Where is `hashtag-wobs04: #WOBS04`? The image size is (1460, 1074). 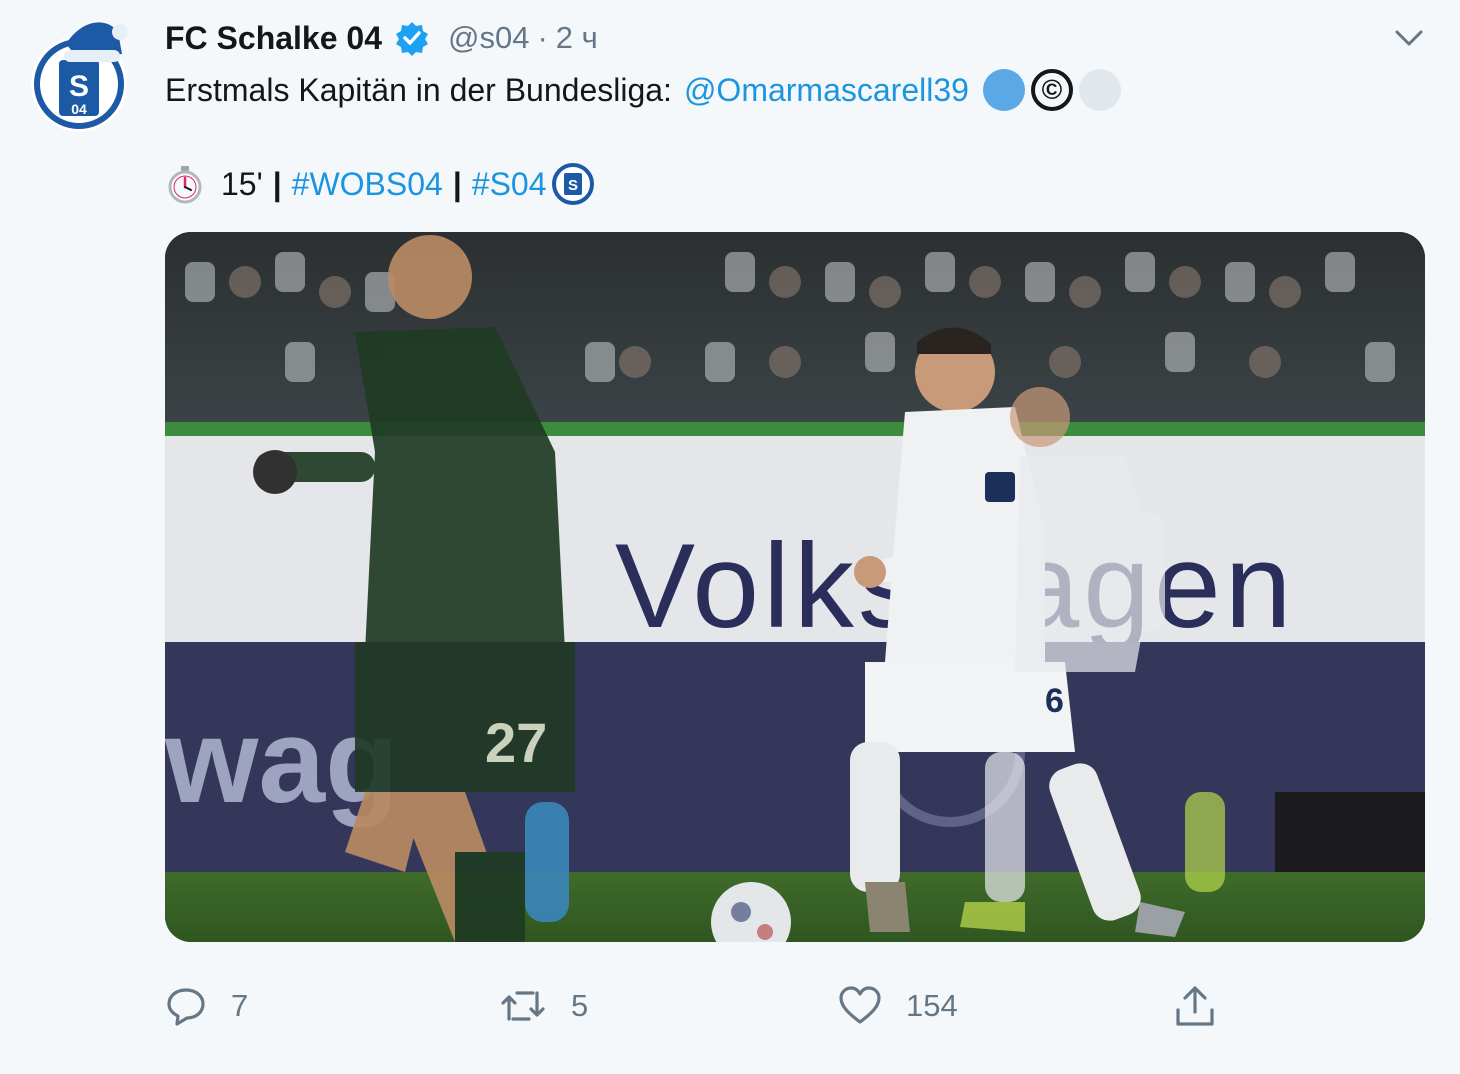
hashtag-wobs04: #WOBS04 is located at coordinates (367, 184).